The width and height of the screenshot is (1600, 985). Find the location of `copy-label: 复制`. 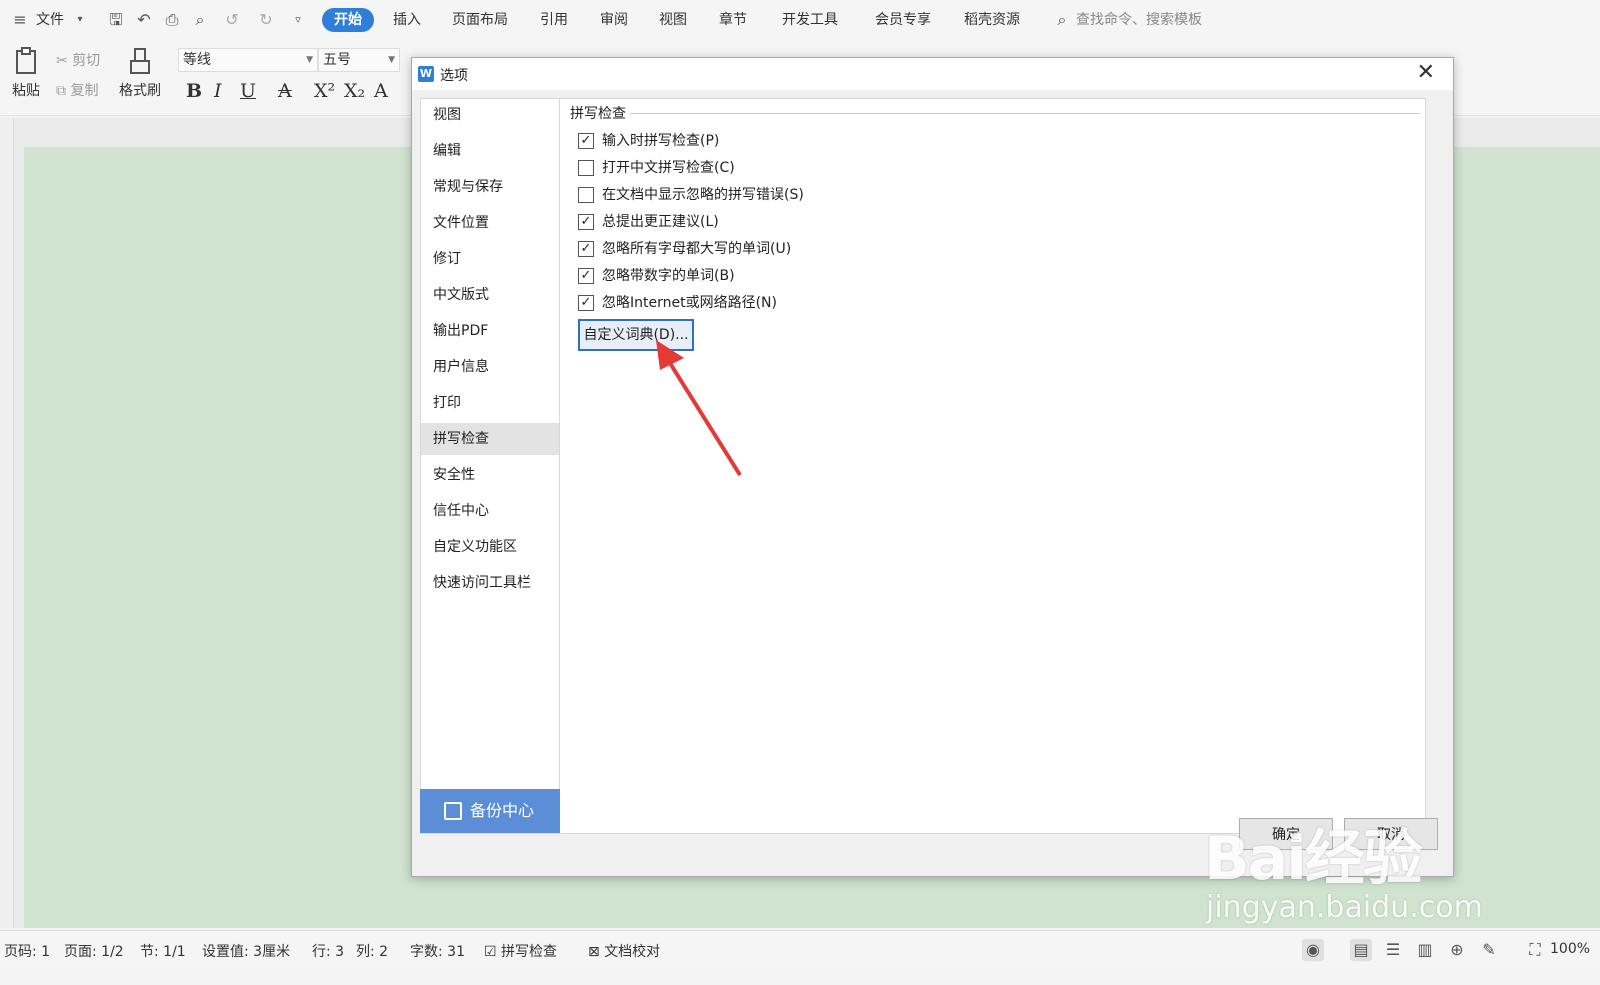

copy-label: 复制 is located at coordinates (84, 91).